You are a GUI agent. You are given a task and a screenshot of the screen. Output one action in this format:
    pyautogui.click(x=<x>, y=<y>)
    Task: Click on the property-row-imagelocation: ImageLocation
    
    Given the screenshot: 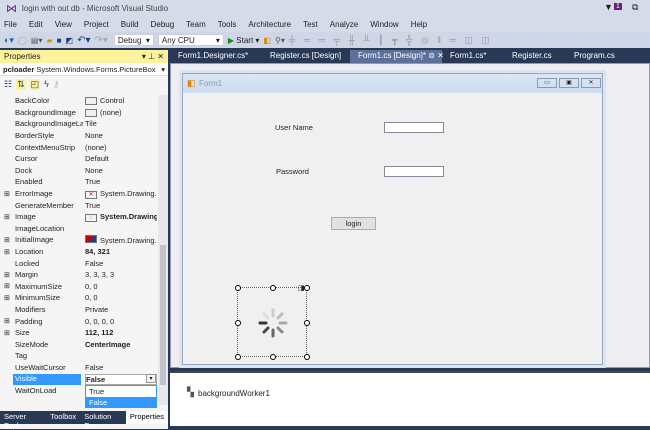 What is the action you would take?
    pyautogui.click(x=79, y=229)
    